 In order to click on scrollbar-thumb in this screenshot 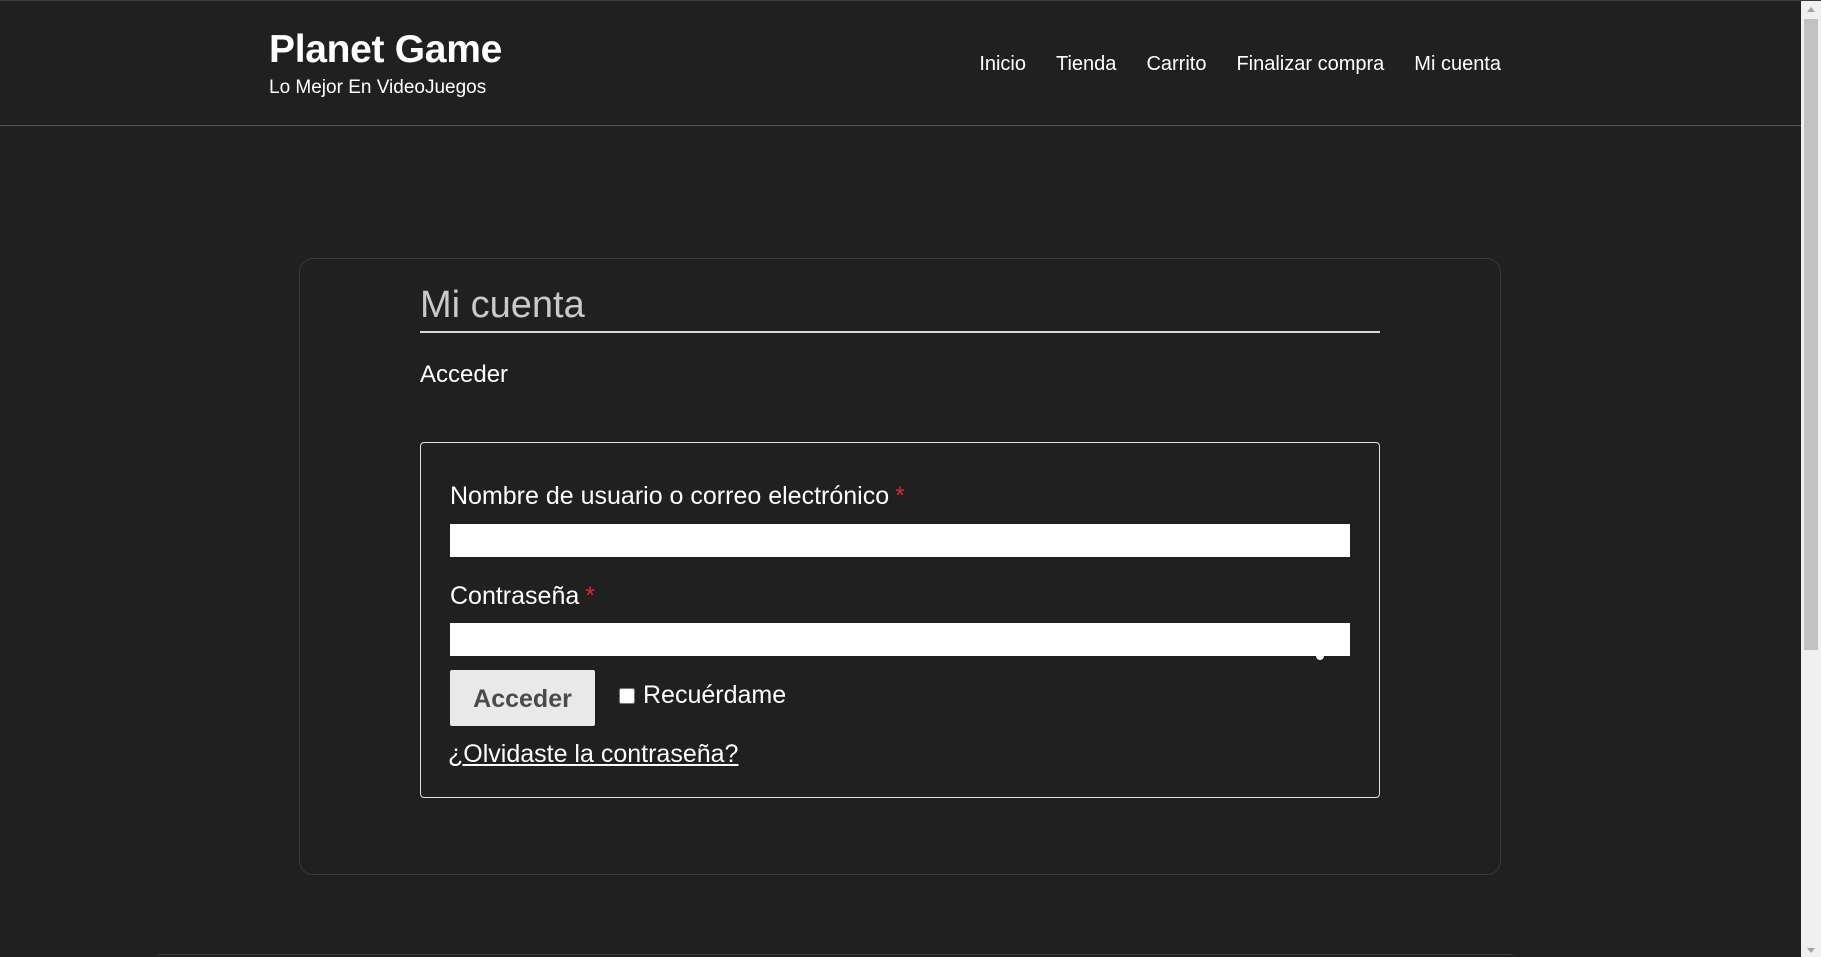, I will do `click(1811, 334)`.